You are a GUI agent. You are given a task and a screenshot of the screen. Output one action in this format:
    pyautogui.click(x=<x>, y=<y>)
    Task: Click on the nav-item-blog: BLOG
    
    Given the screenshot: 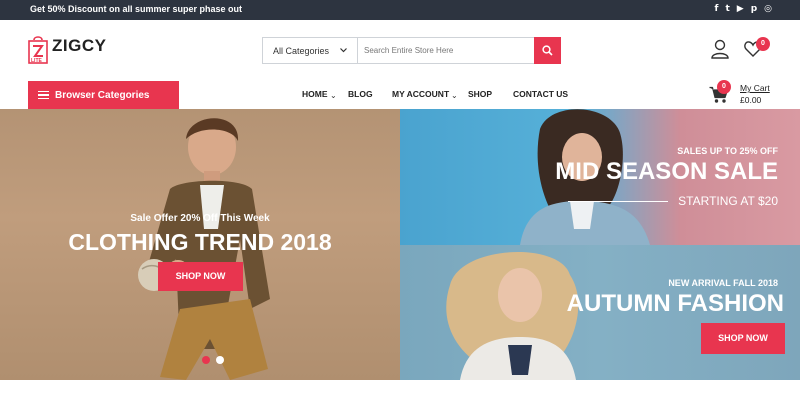 What is the action you would take?
    pyautogui.click(x=360, y=94)
    